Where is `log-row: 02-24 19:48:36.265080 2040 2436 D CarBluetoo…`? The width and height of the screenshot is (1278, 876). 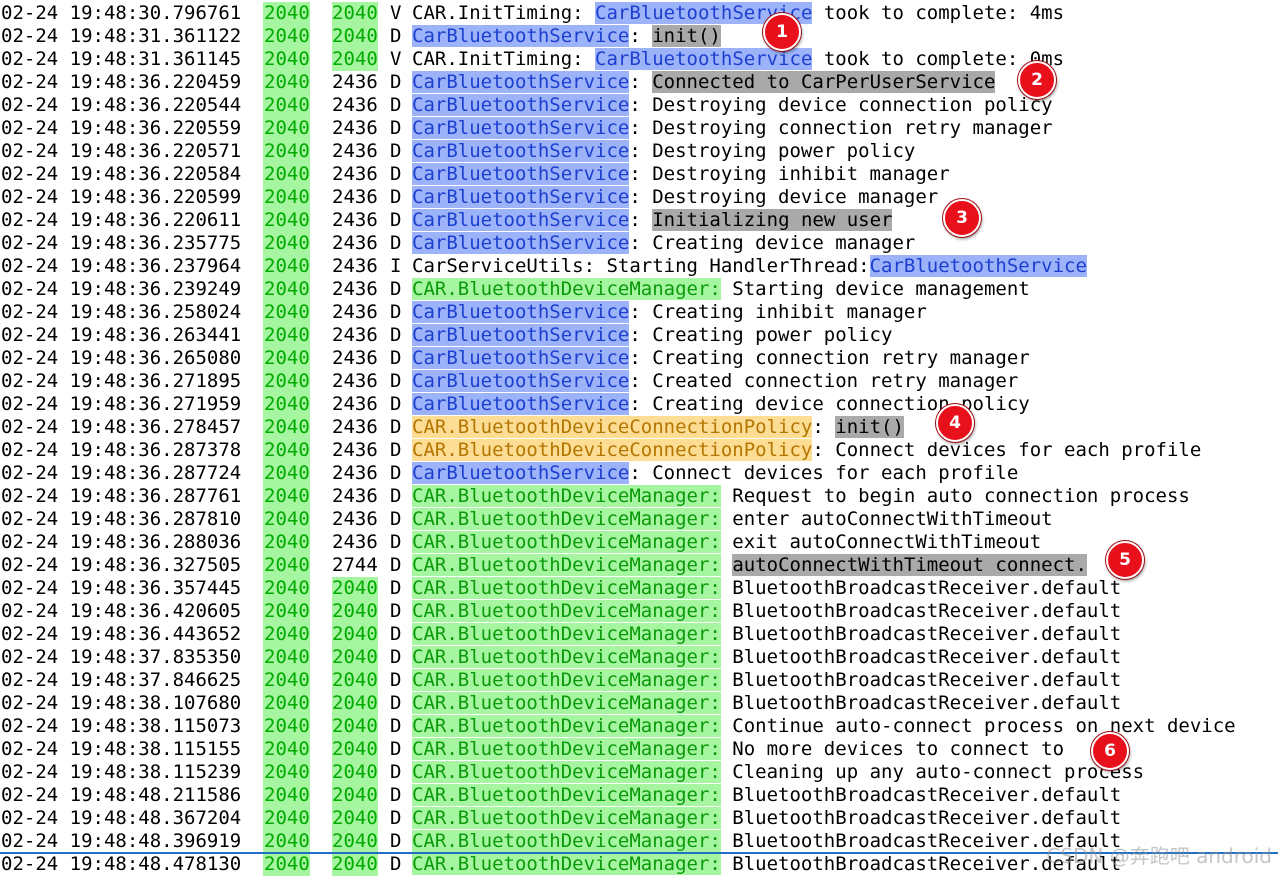 log-row: 02-24 19:48:36.265080 2040 2436 D CarBluetoo… is located at coordinates (639, 358).